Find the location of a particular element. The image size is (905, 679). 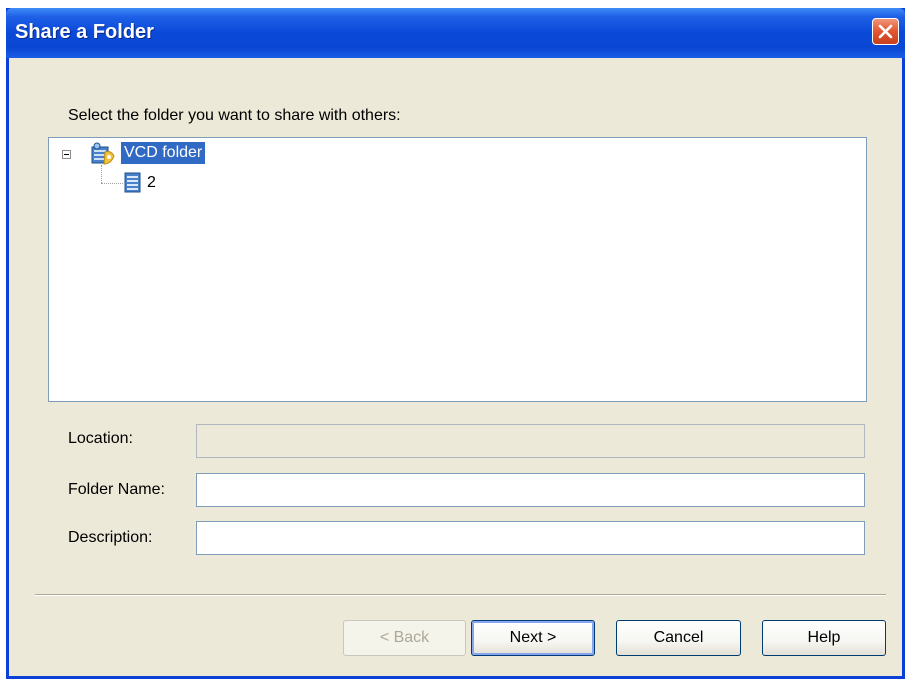

tree-connector-line is located at coordinates (101, 174).